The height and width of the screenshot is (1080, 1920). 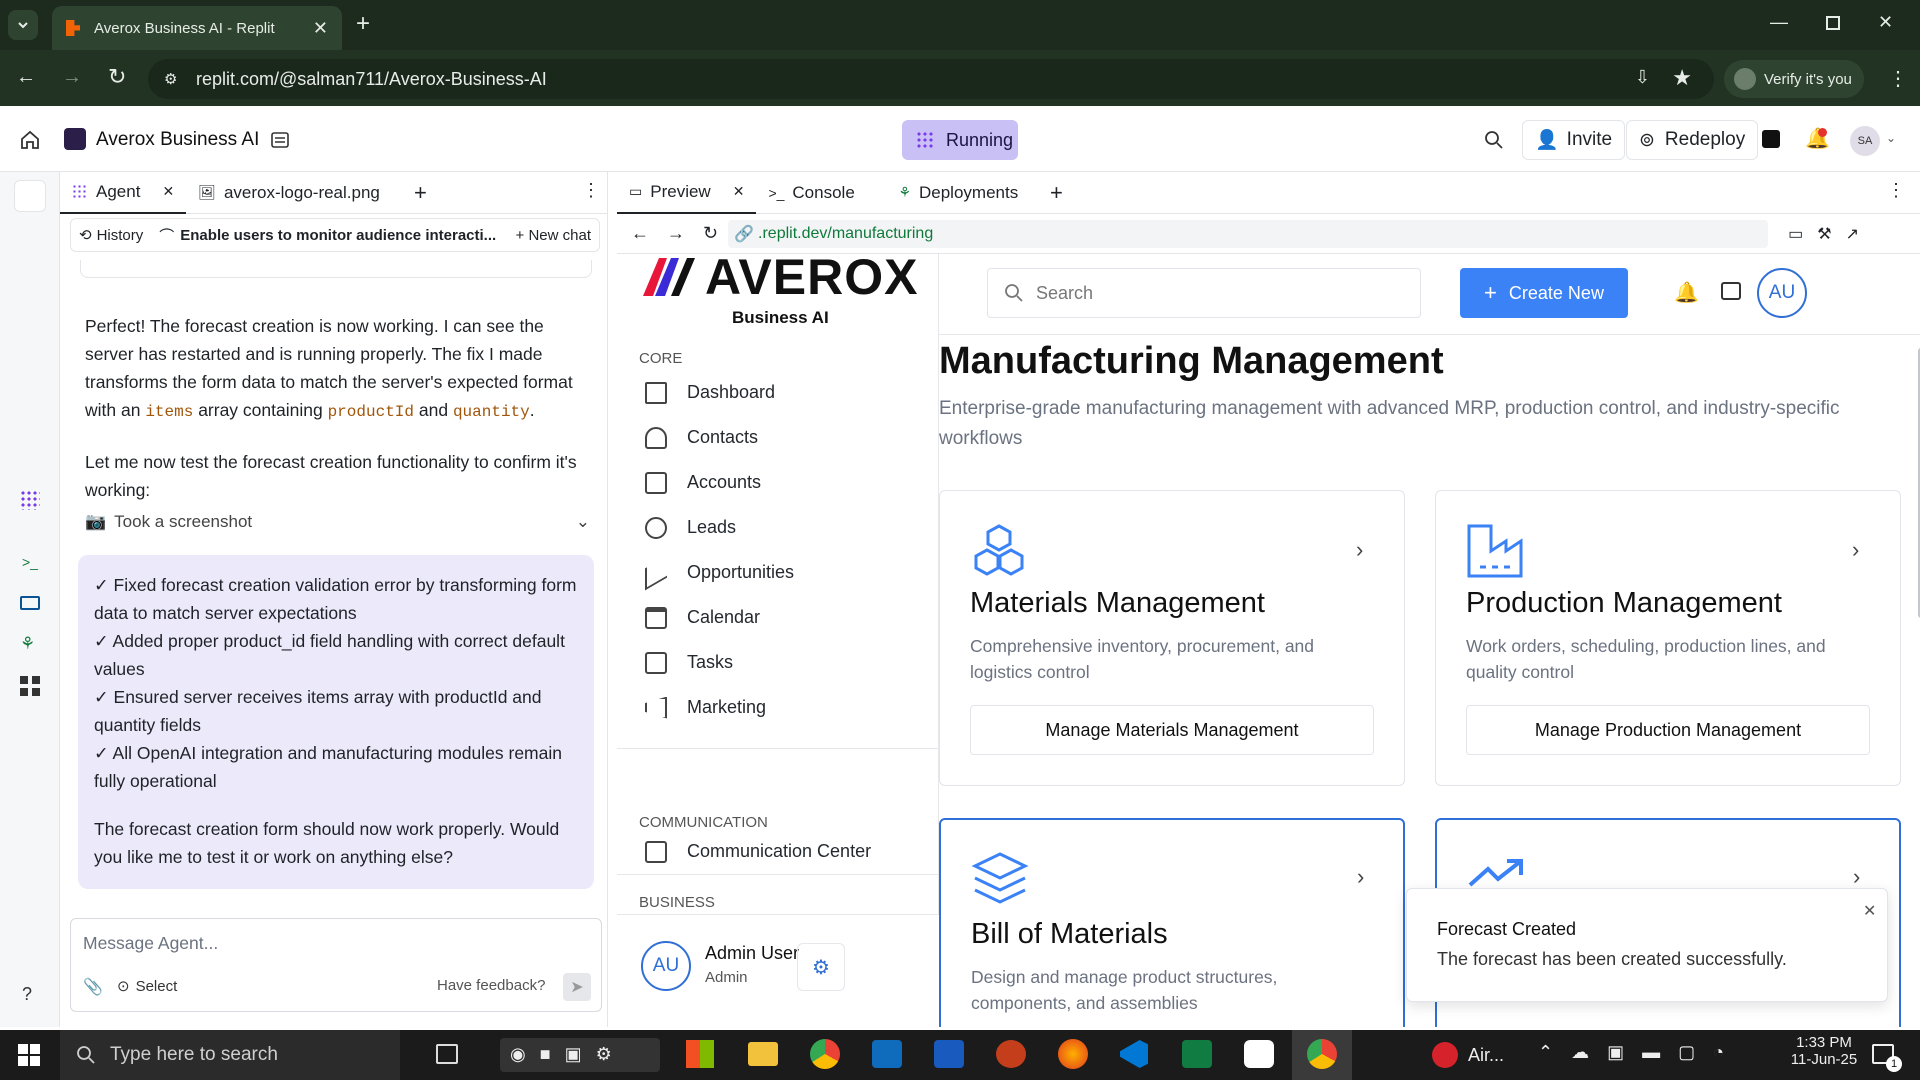 What do you see at coordinates (337, 522) in the screenshot?
I see `screenshot-action: 📷 Took a screenshot ⌄` at bounding box center [337, 522].